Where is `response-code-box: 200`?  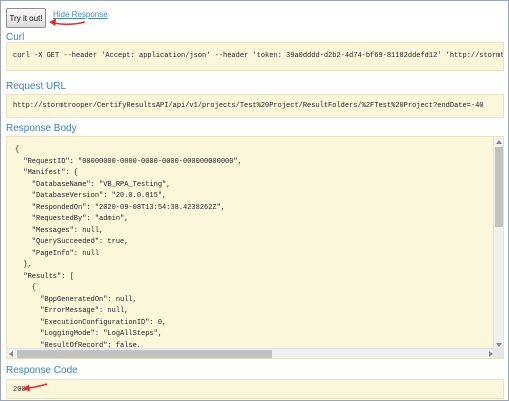 response-code-box: 200 is located at coordinates (255, 389).